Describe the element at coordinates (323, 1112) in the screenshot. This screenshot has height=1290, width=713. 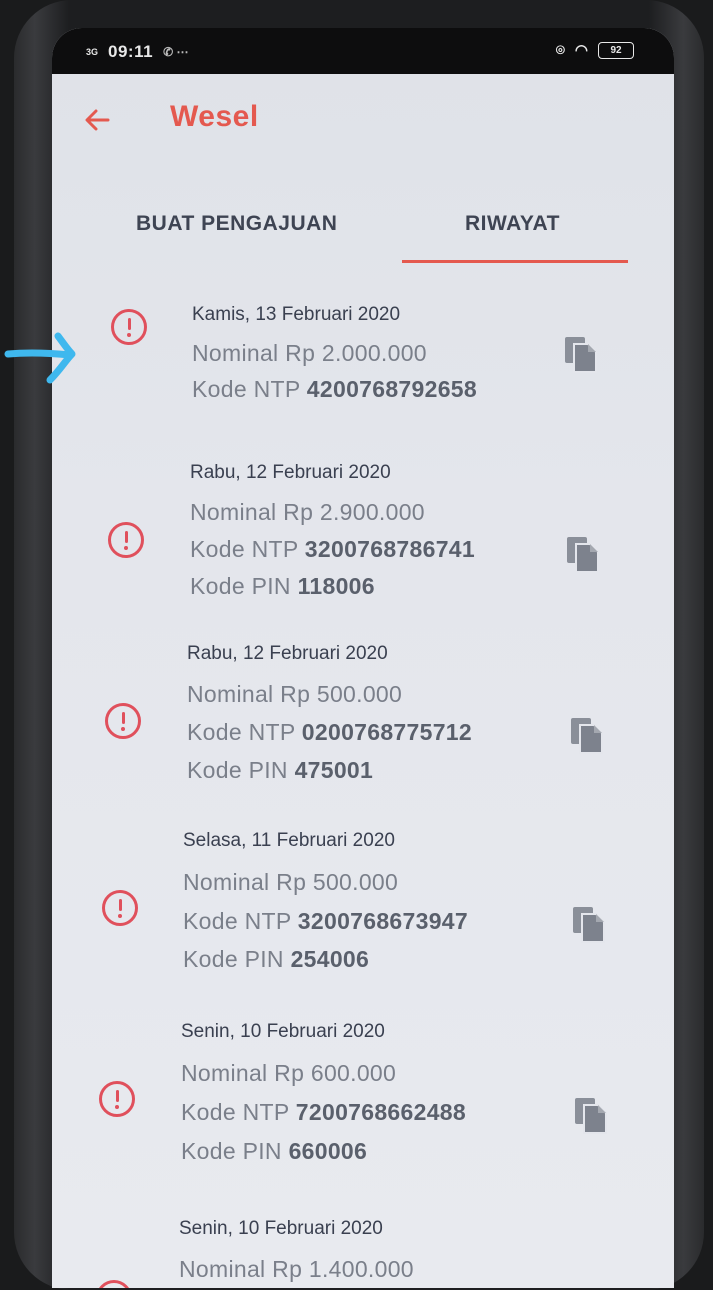
I see `item-kode-ntp: Kode NTP 7200768662488` at that location.